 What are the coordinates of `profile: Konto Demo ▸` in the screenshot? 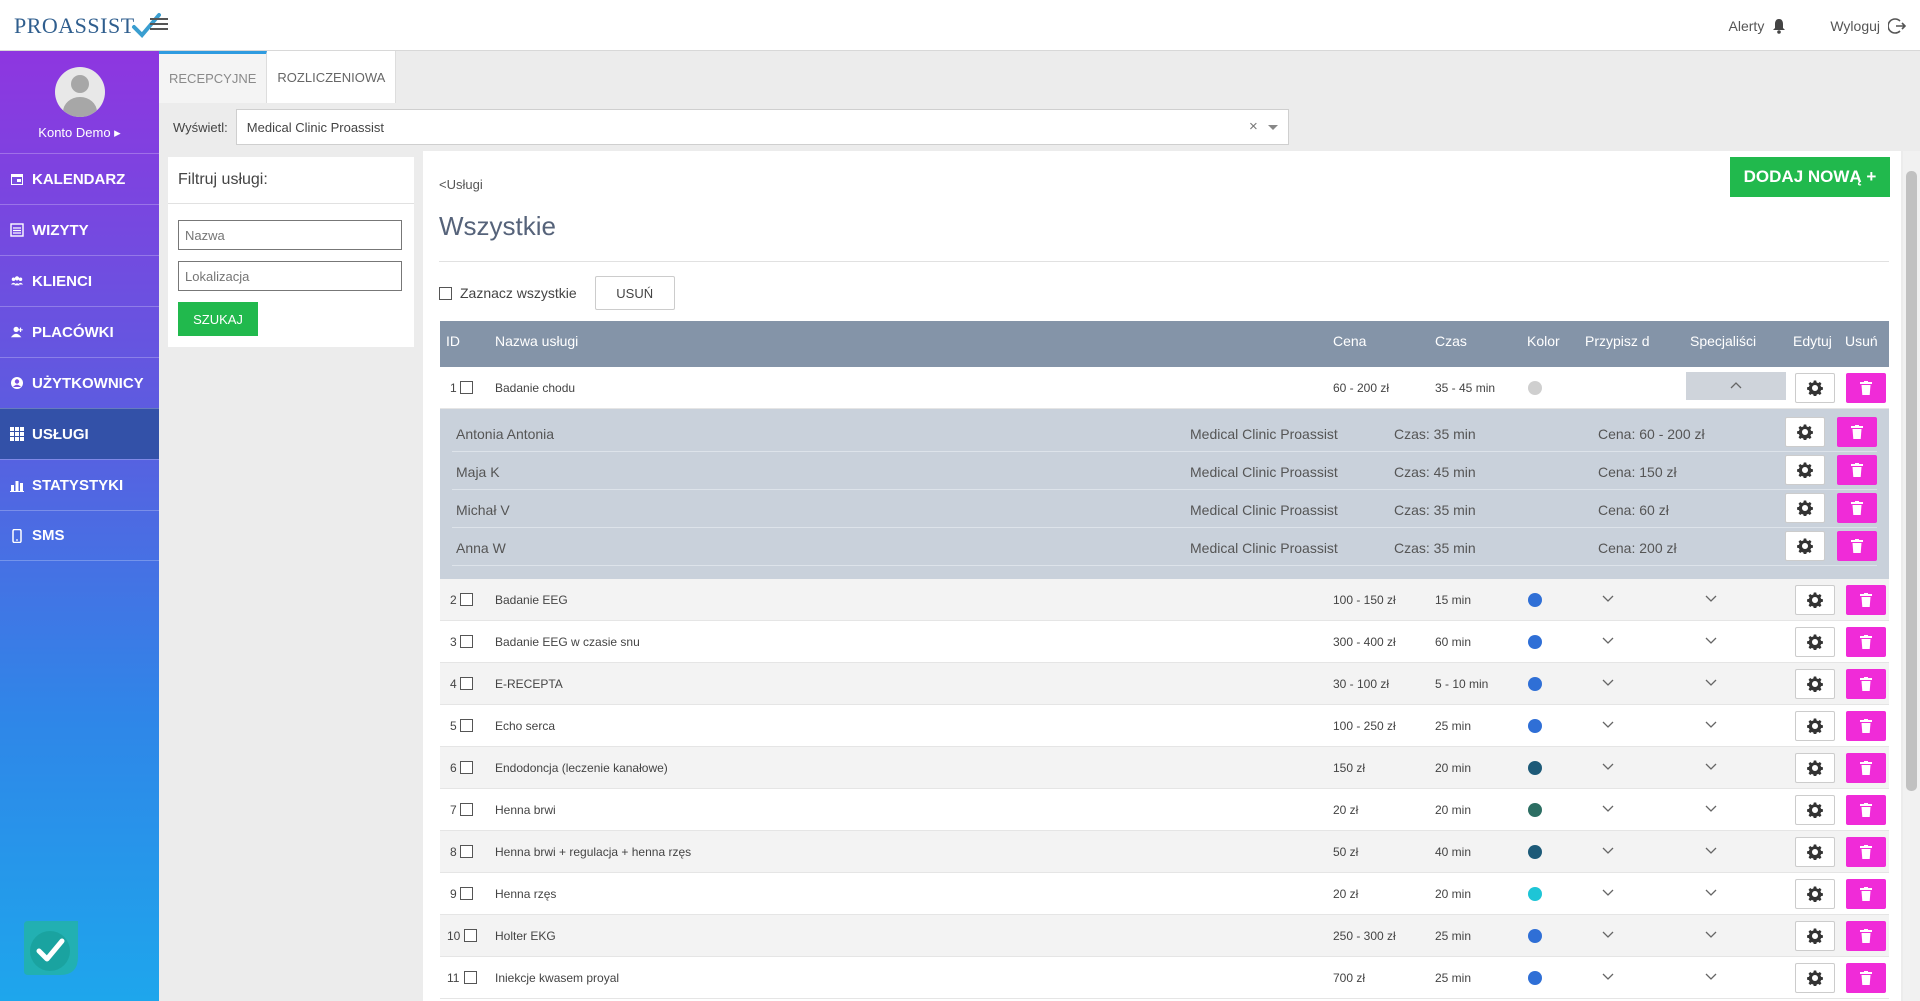 It's located at (79, 102).